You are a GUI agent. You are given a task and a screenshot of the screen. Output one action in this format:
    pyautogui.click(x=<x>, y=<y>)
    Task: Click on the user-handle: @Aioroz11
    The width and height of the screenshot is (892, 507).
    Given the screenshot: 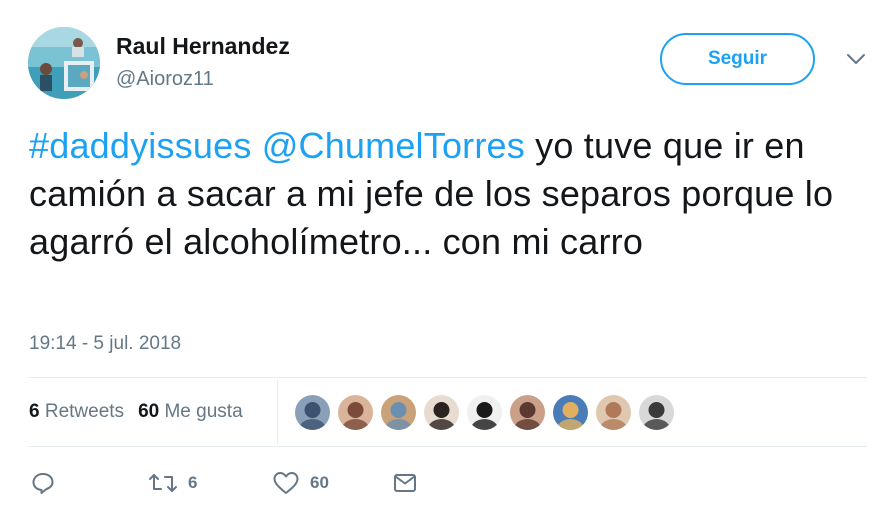 What is the action you would take?
    pyautogui.click(x=165, y=79)
    